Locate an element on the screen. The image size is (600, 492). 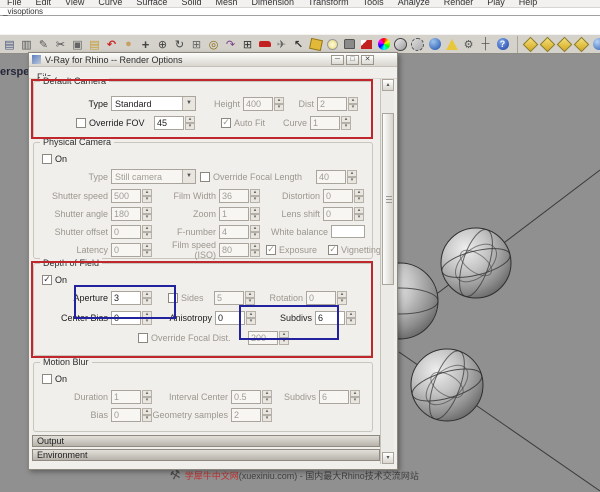
viewport-layout-icon is located at coordinates (247, 44).